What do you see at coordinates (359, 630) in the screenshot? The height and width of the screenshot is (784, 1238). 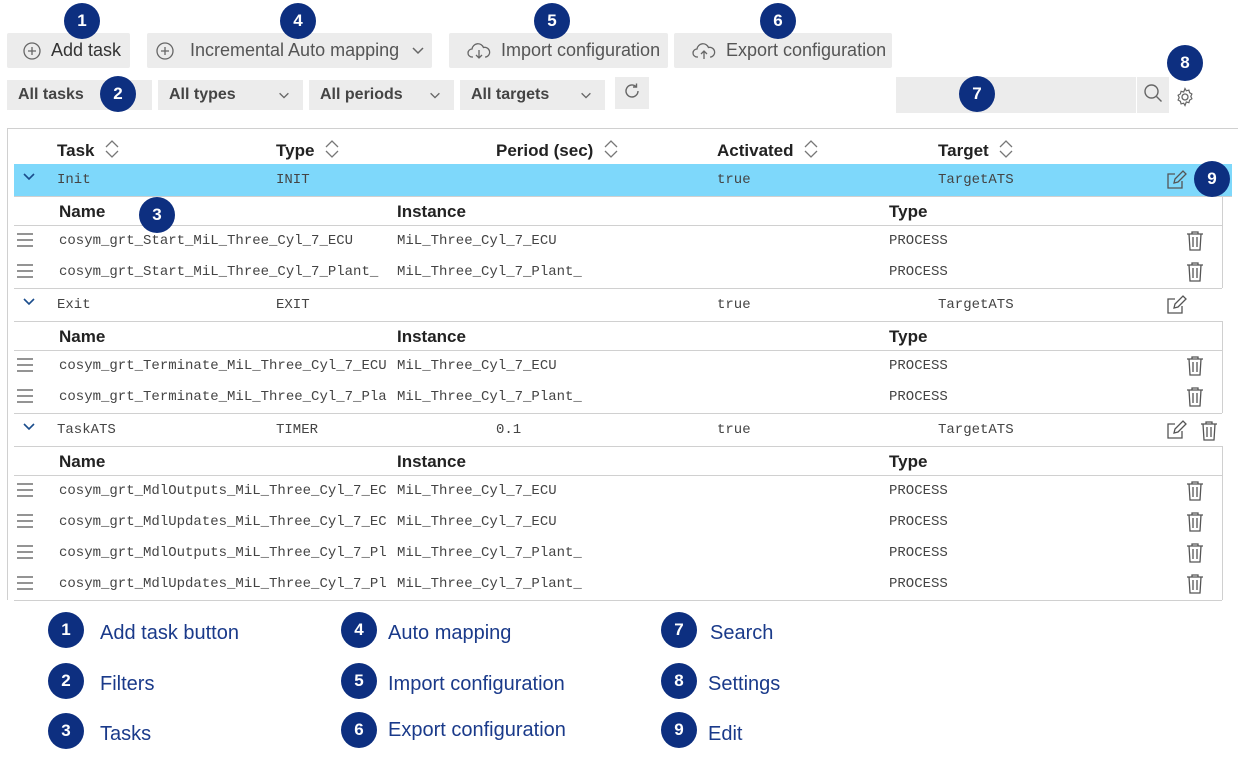 I see `legend-badge: 4` at bounding box center [359, 630].